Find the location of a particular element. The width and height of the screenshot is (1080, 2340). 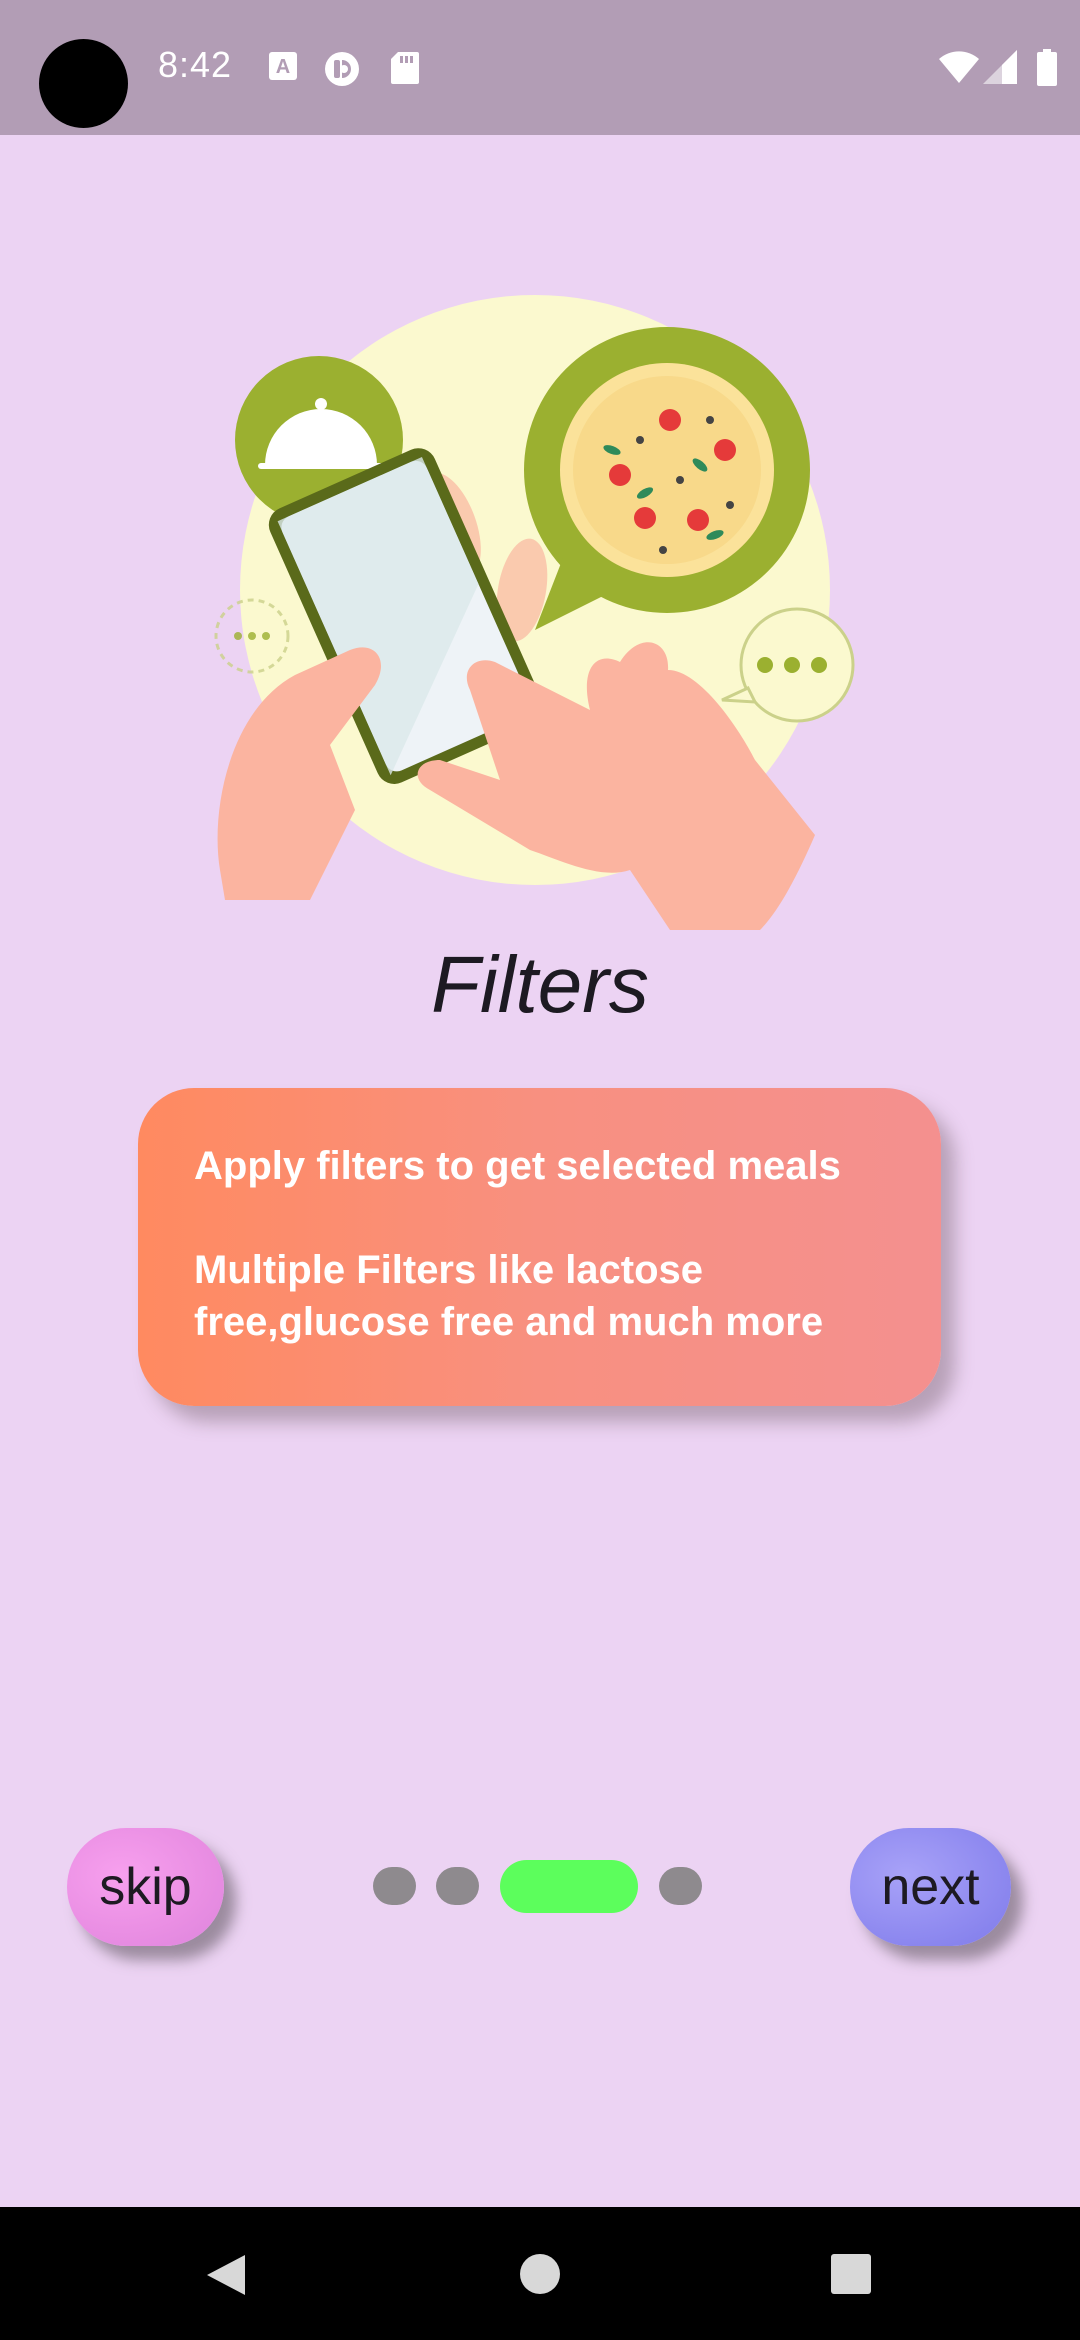

svg-text: A is located at coordinates (283, 67).